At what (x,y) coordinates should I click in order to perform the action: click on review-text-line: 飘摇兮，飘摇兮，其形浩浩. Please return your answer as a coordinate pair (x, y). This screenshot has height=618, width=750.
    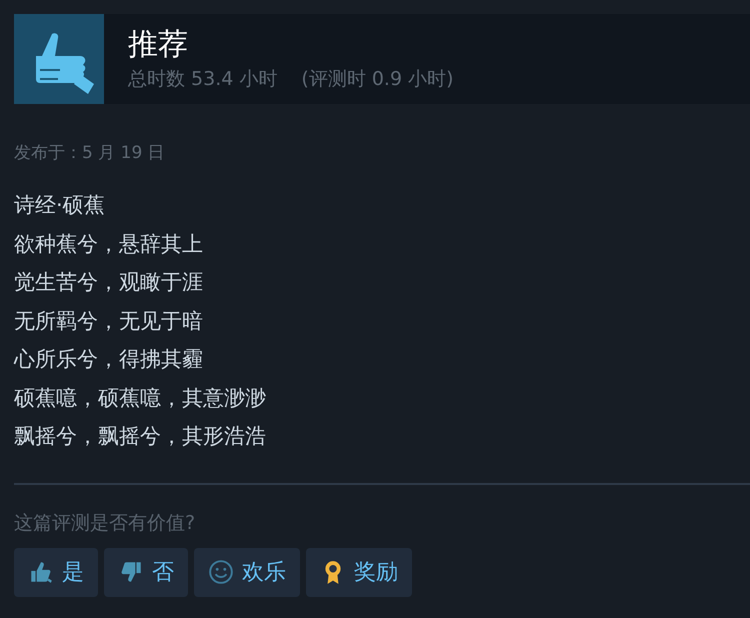
    Looking at the image, I should click on (140, 436).